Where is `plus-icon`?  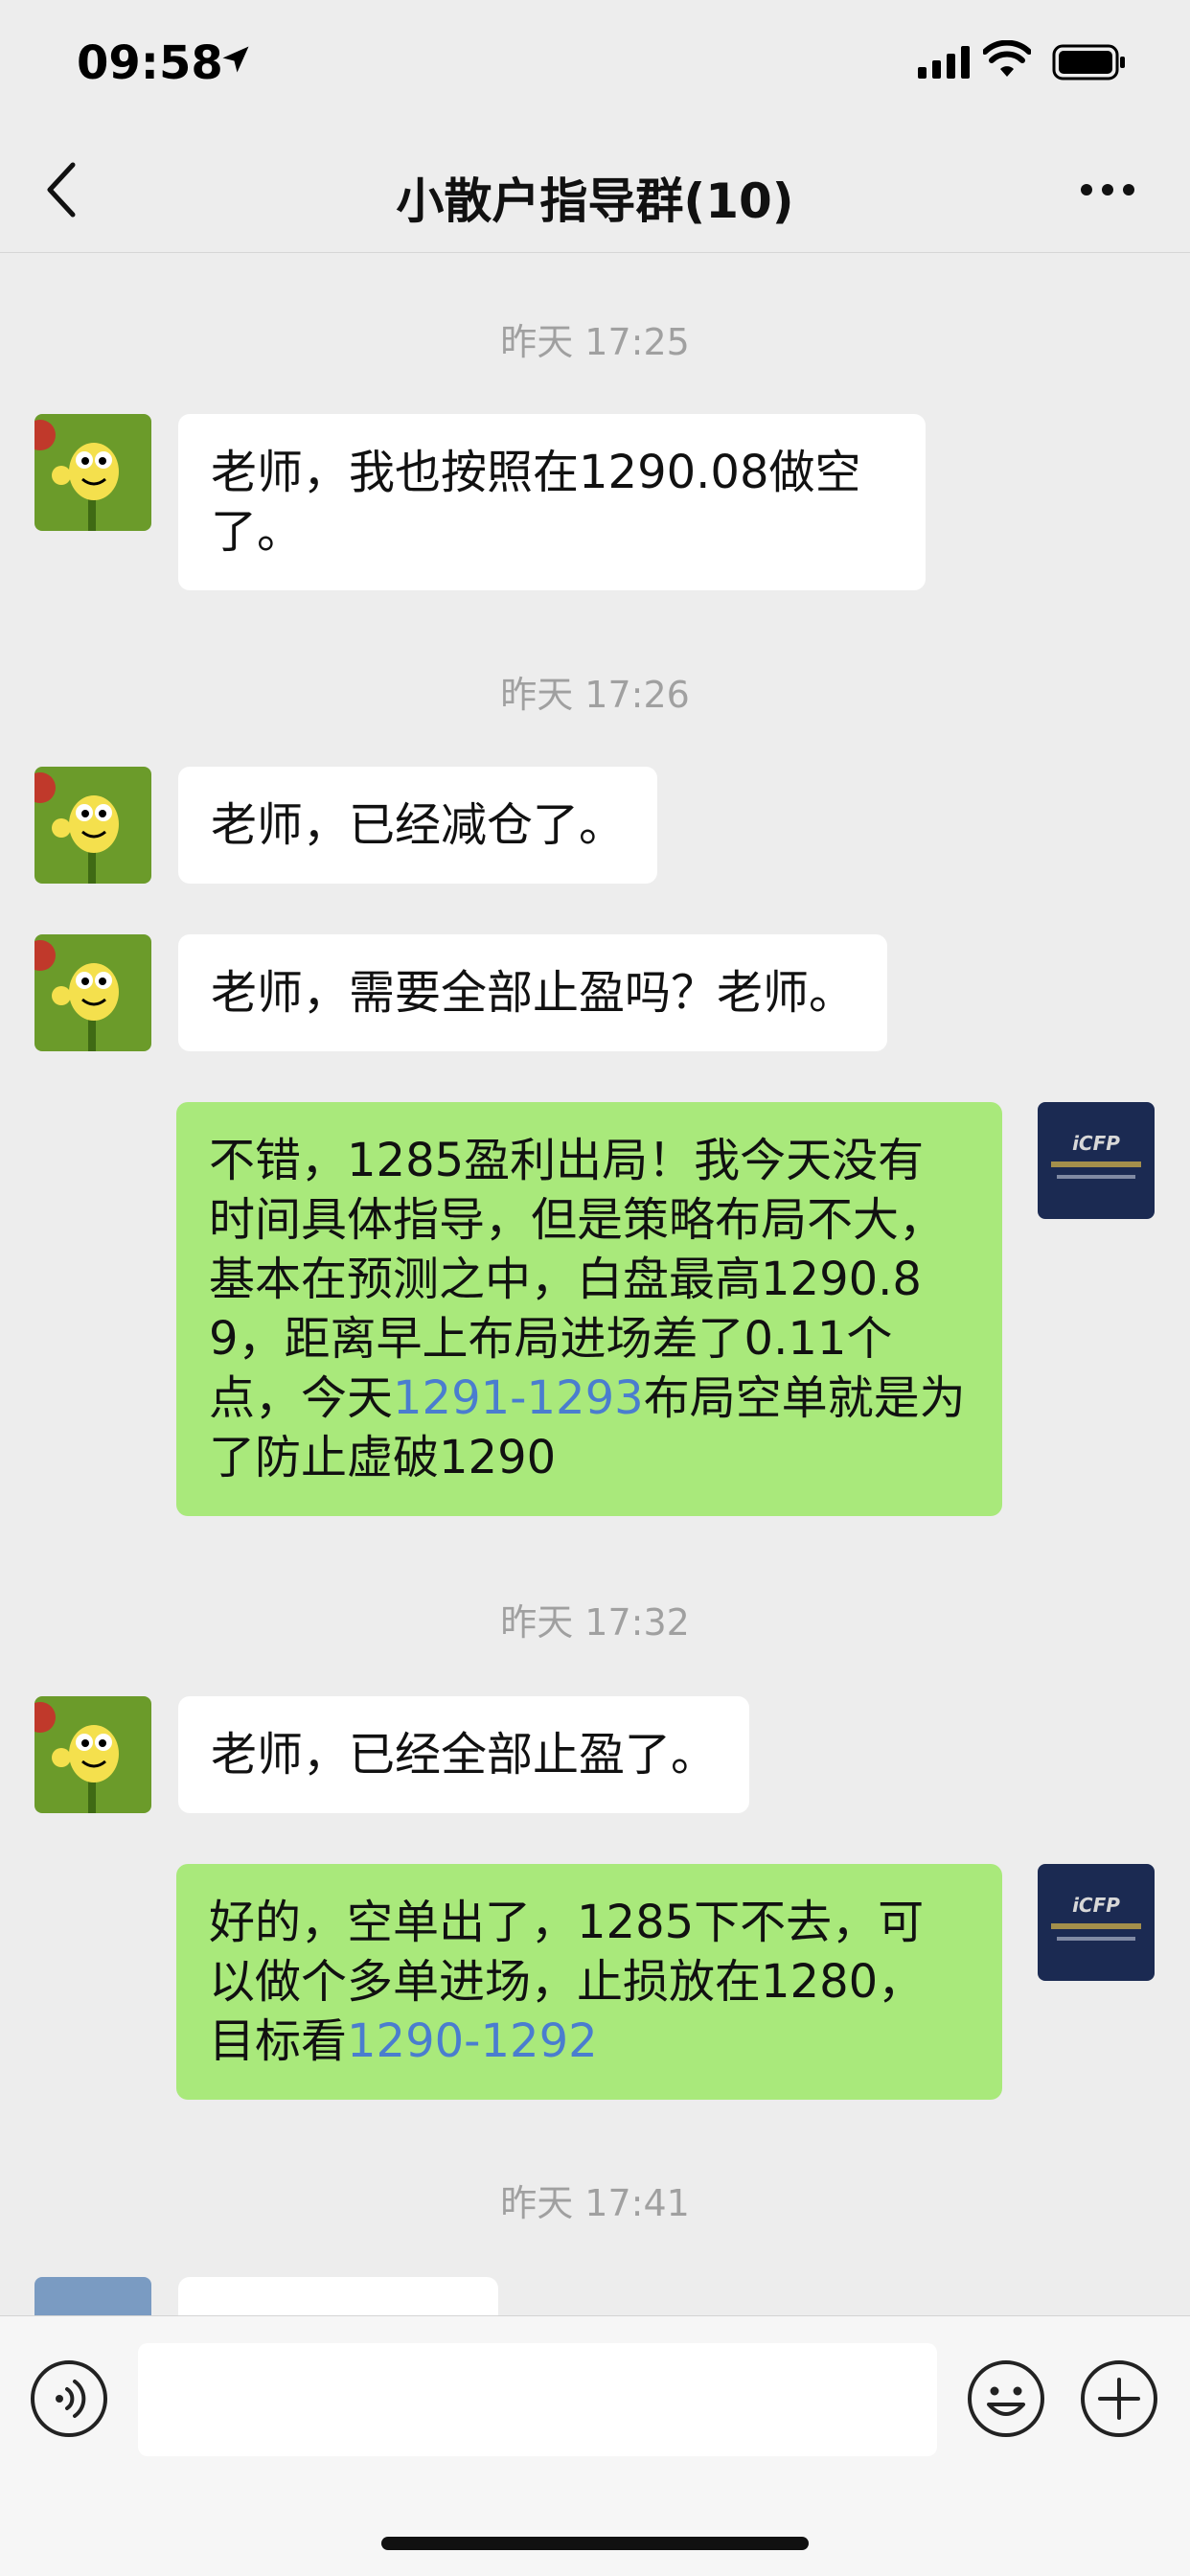
plus-icon is located at coordinates (1119, 2398).